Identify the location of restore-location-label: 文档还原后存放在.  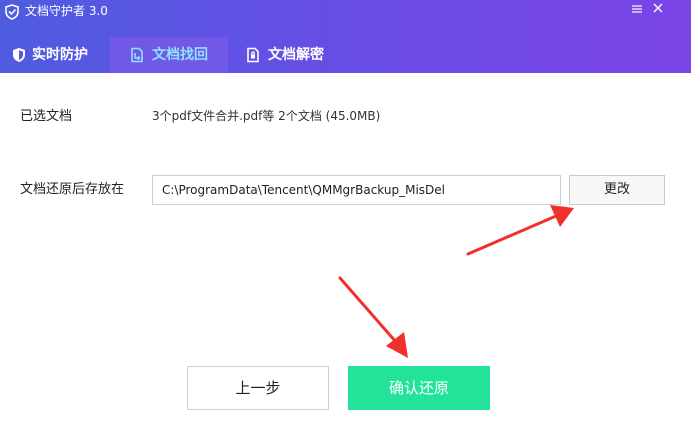
(72, 189).